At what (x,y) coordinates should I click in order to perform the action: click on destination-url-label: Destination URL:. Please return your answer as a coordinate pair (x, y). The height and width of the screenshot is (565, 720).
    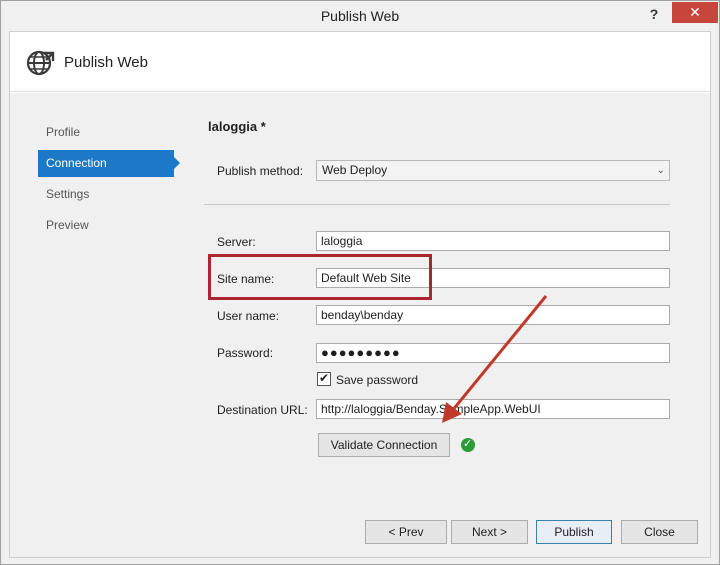
    Looking at the image, I should click on (262, 410).